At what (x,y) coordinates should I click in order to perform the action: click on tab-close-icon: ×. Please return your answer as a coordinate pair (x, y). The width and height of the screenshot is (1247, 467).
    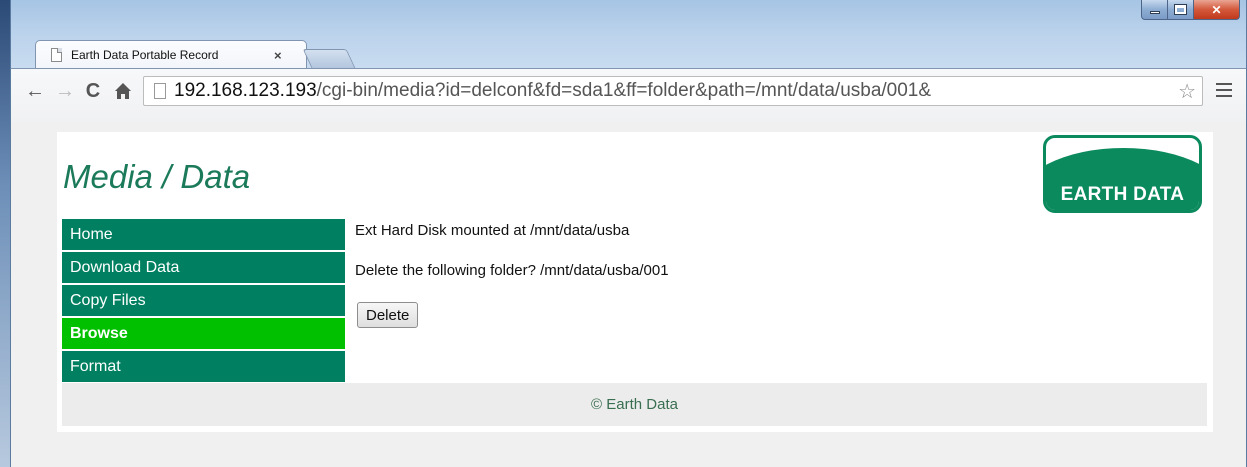
    Looking at the image, I should click on (278, 55).